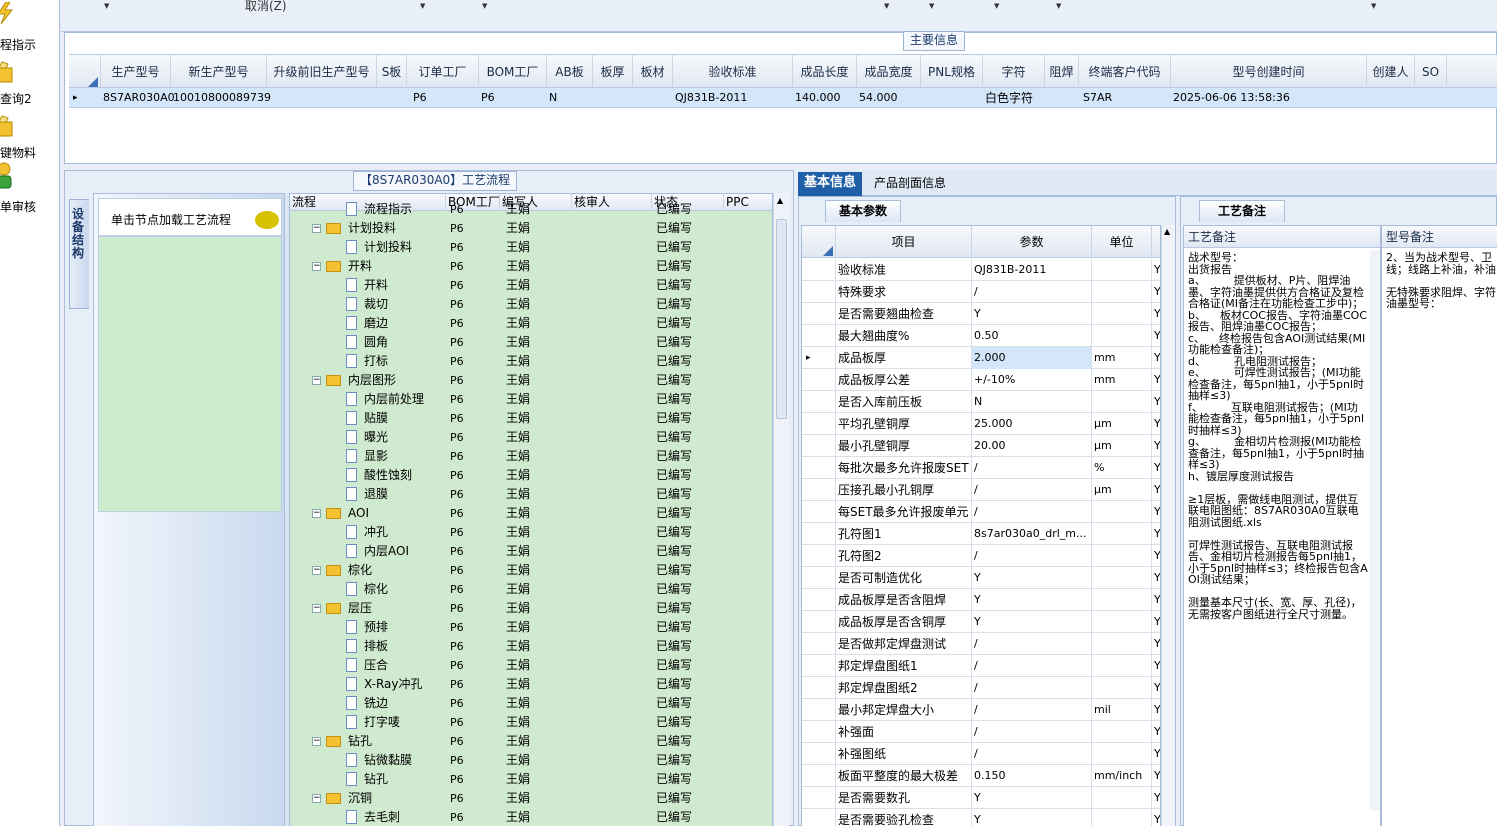 The height and width of the screenshot is (826, 1497). I want to click on cell-item: 是否需要验孔检查, so click(904, 817).